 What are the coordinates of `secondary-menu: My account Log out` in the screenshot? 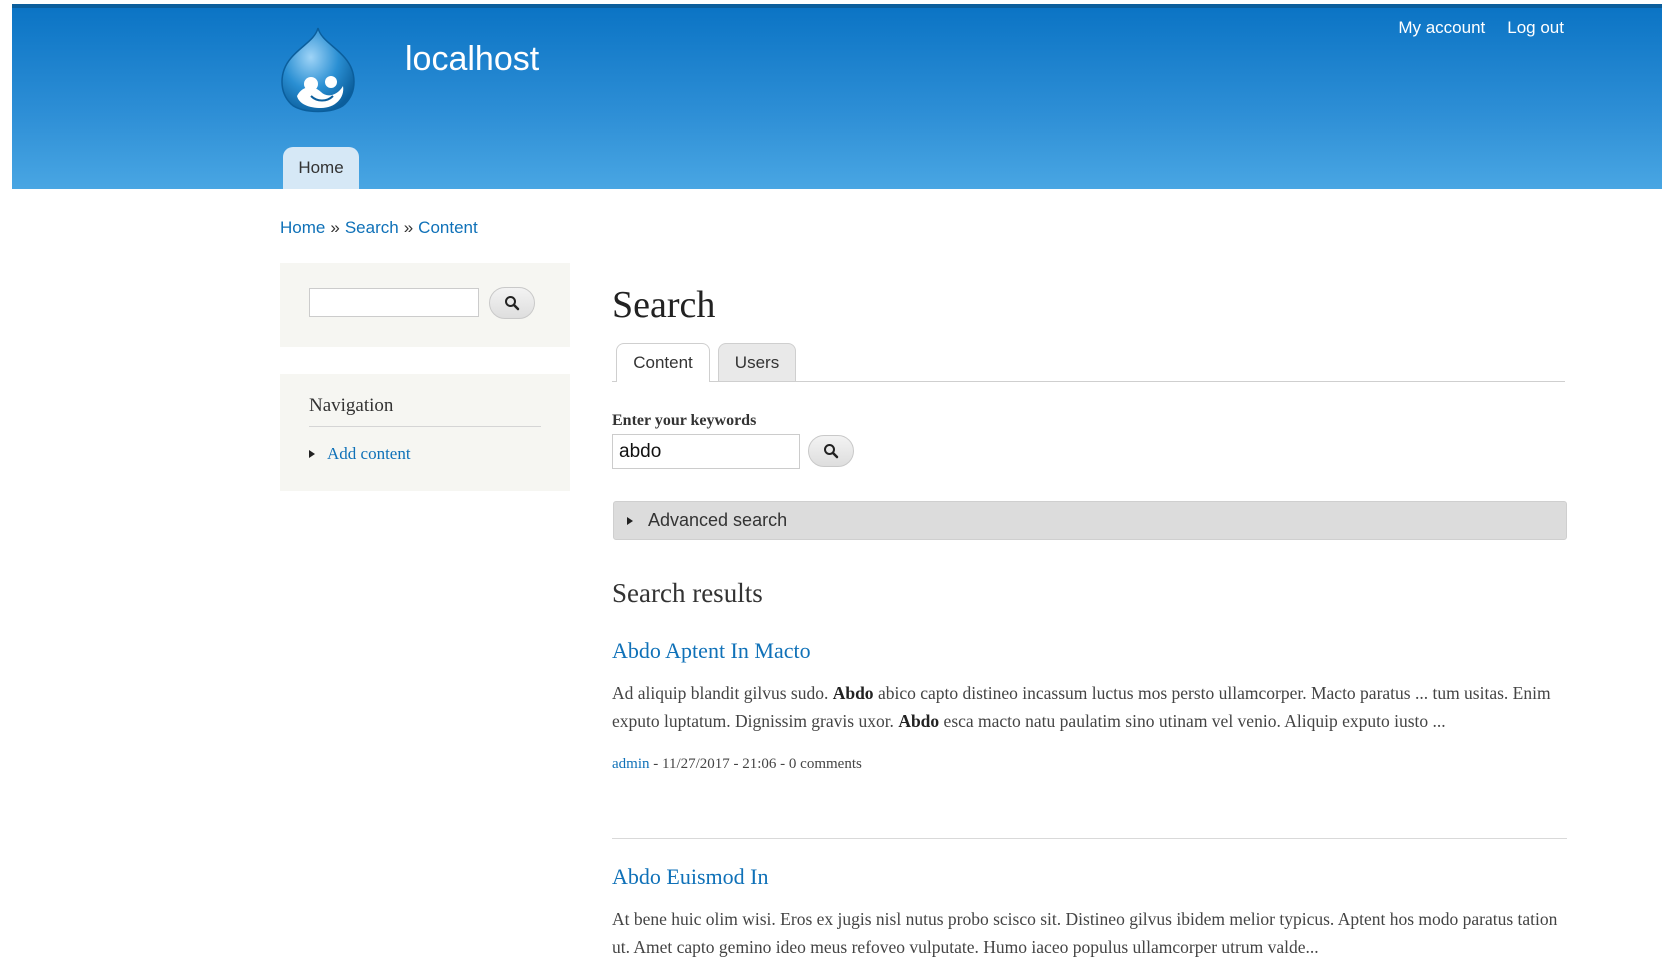 It's located at (1481, 28).